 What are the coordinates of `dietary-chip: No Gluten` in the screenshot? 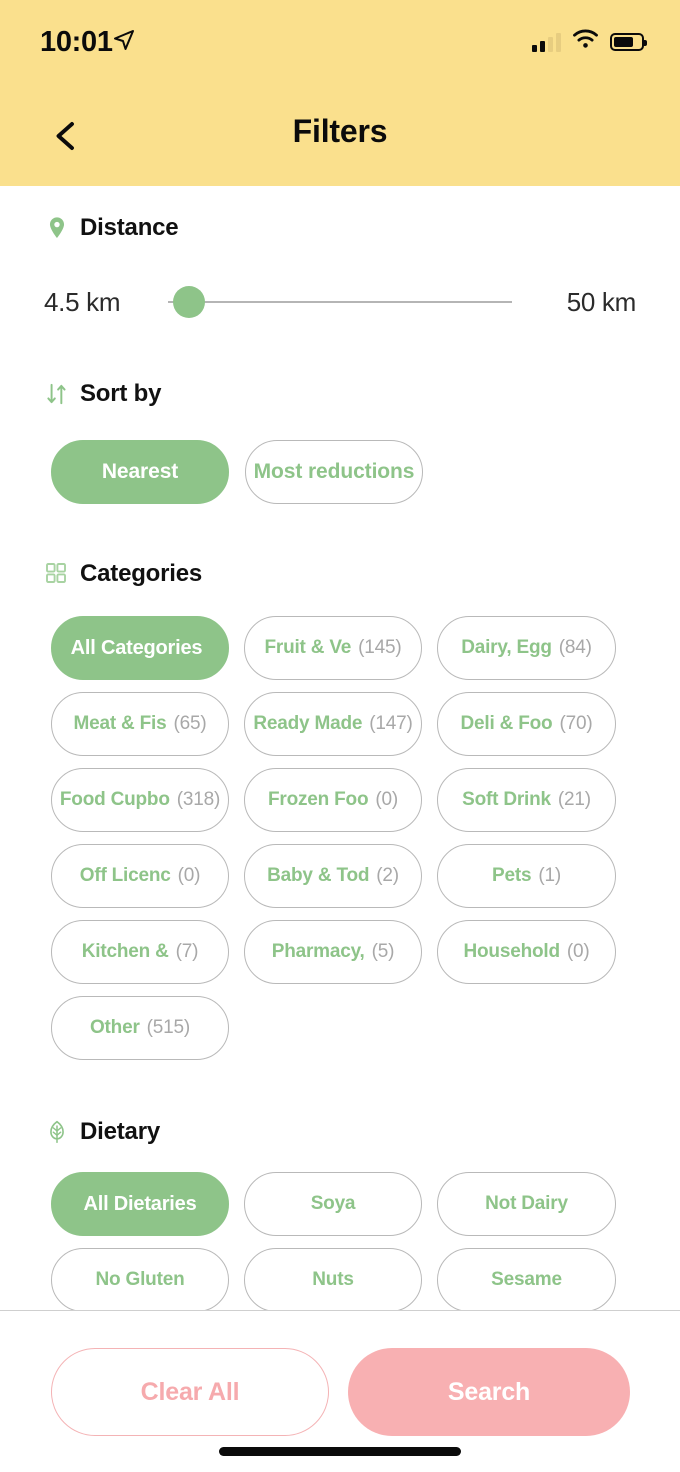 It's located at (140, 1280).